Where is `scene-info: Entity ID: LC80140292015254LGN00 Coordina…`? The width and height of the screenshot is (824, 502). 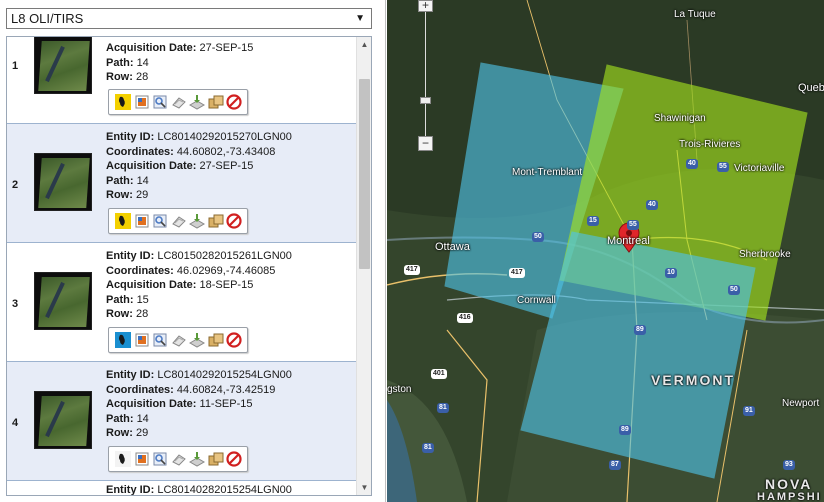
scene-info: Entity ID: LC80140292015254LGN00 Coordina… is located at coordinates (199, 404).